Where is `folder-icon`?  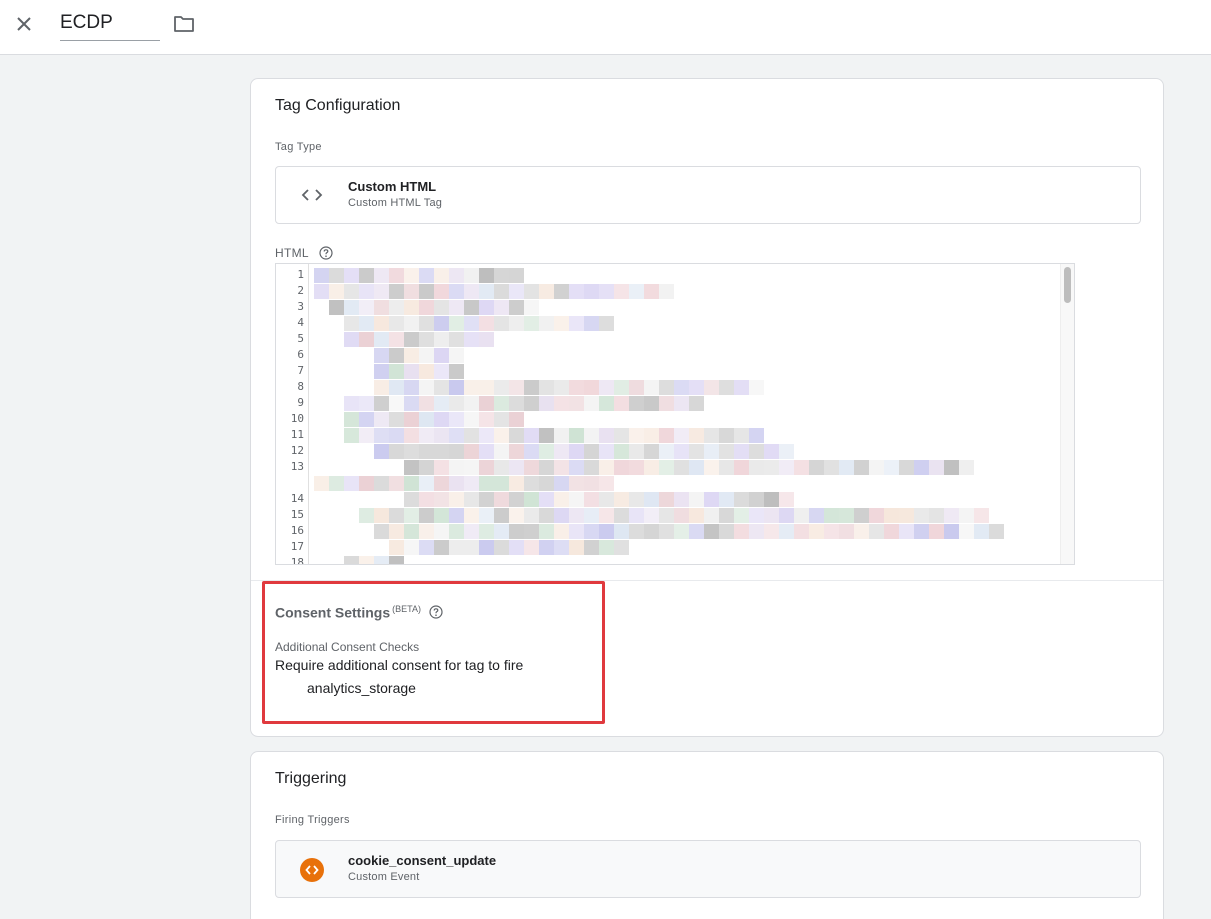
folder-icon is located at coordinates (184, 24).